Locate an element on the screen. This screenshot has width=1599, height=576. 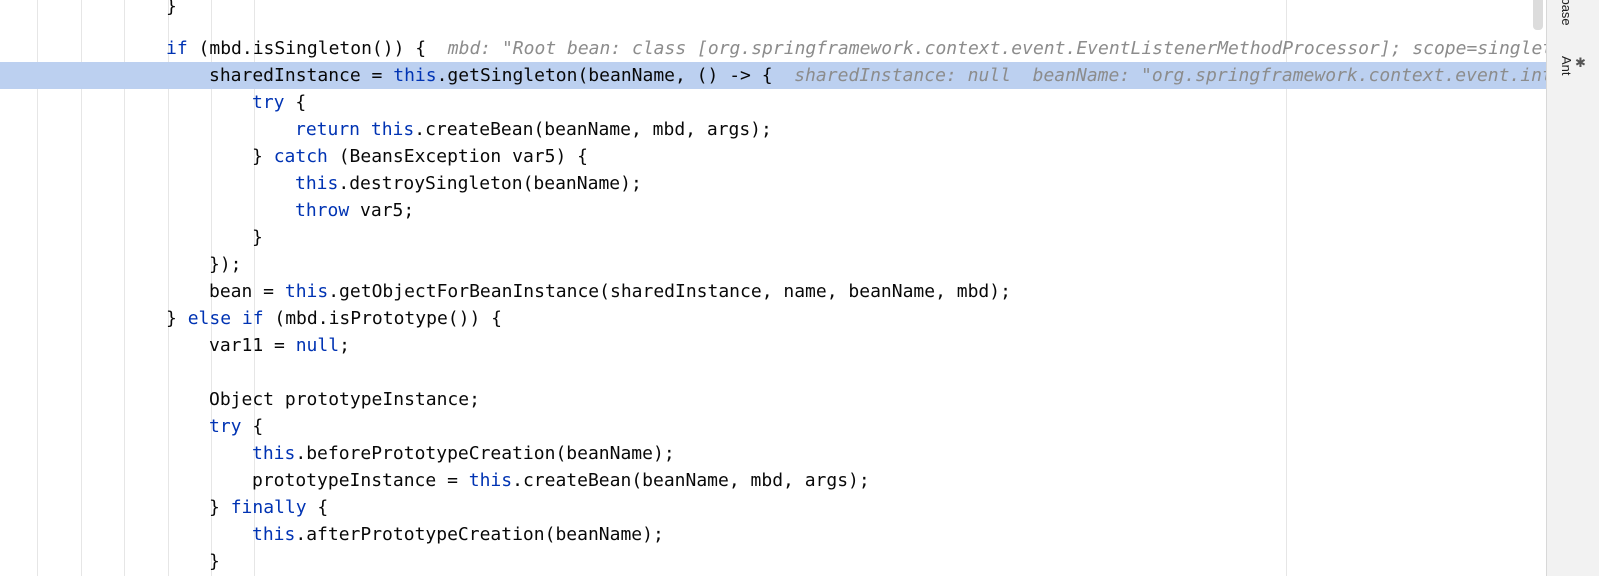
code-token: (mbd.isPrototype()) { is located at coordinates (382, 318).